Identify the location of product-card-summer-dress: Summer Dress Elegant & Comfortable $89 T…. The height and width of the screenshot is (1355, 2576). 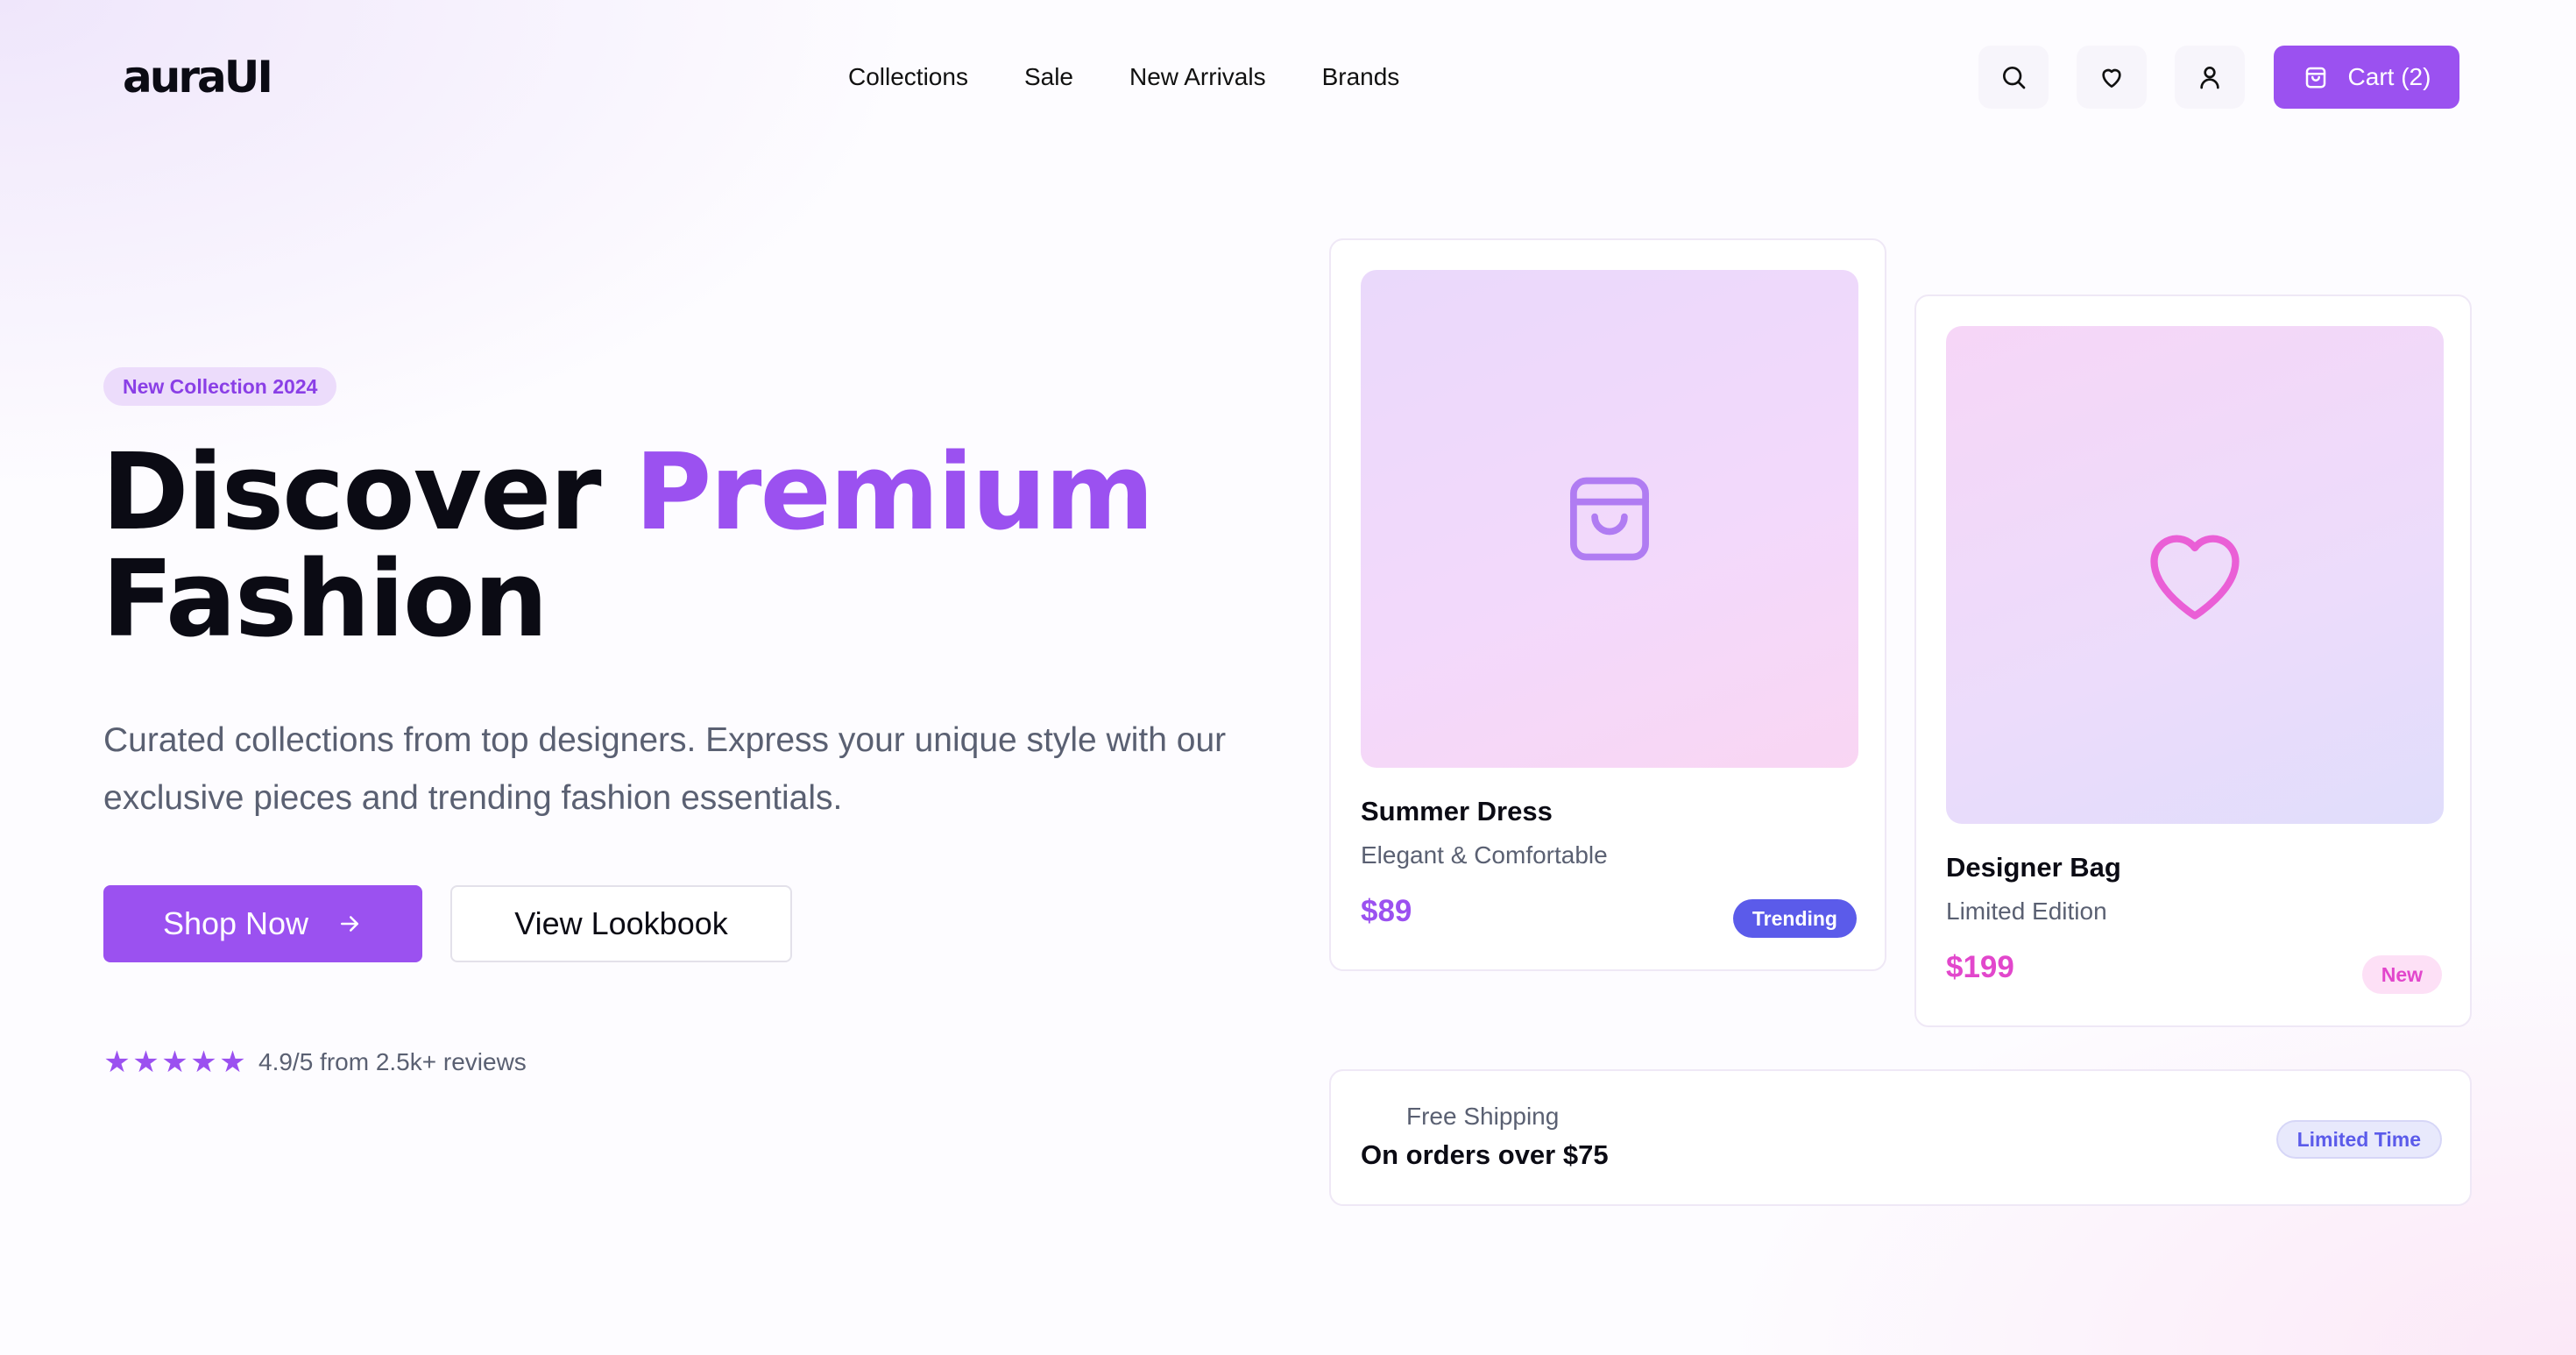
(1607, 605).